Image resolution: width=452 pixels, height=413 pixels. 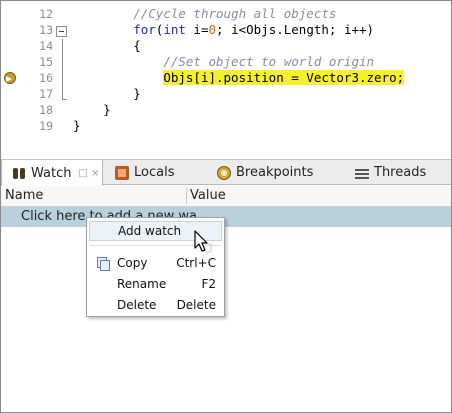 What do you see at coordinates (226, 217) in the screenshot?
I see `add-watch-row: Click here to add a new wa` at bounding box center [226, 217].